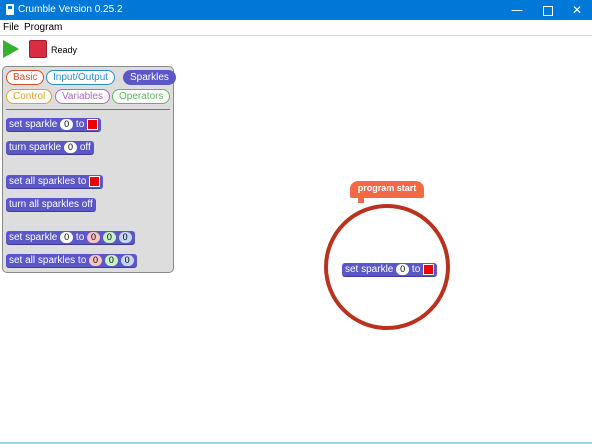 This screenshot has width=592, height=444. What do you see at coordinates (517, 10) in the screenshot?
I see `minimize-button: —` at bounding box center [517, 10].